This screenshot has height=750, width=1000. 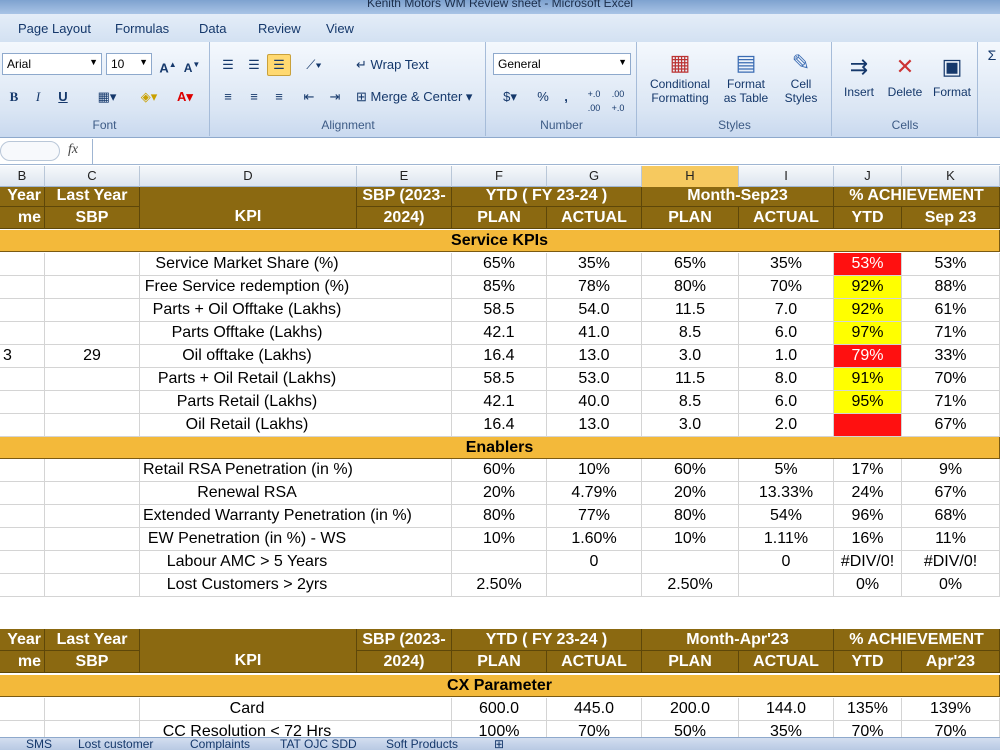 I want to click on align-center-icon: ≡, so click(x=254, y=97).